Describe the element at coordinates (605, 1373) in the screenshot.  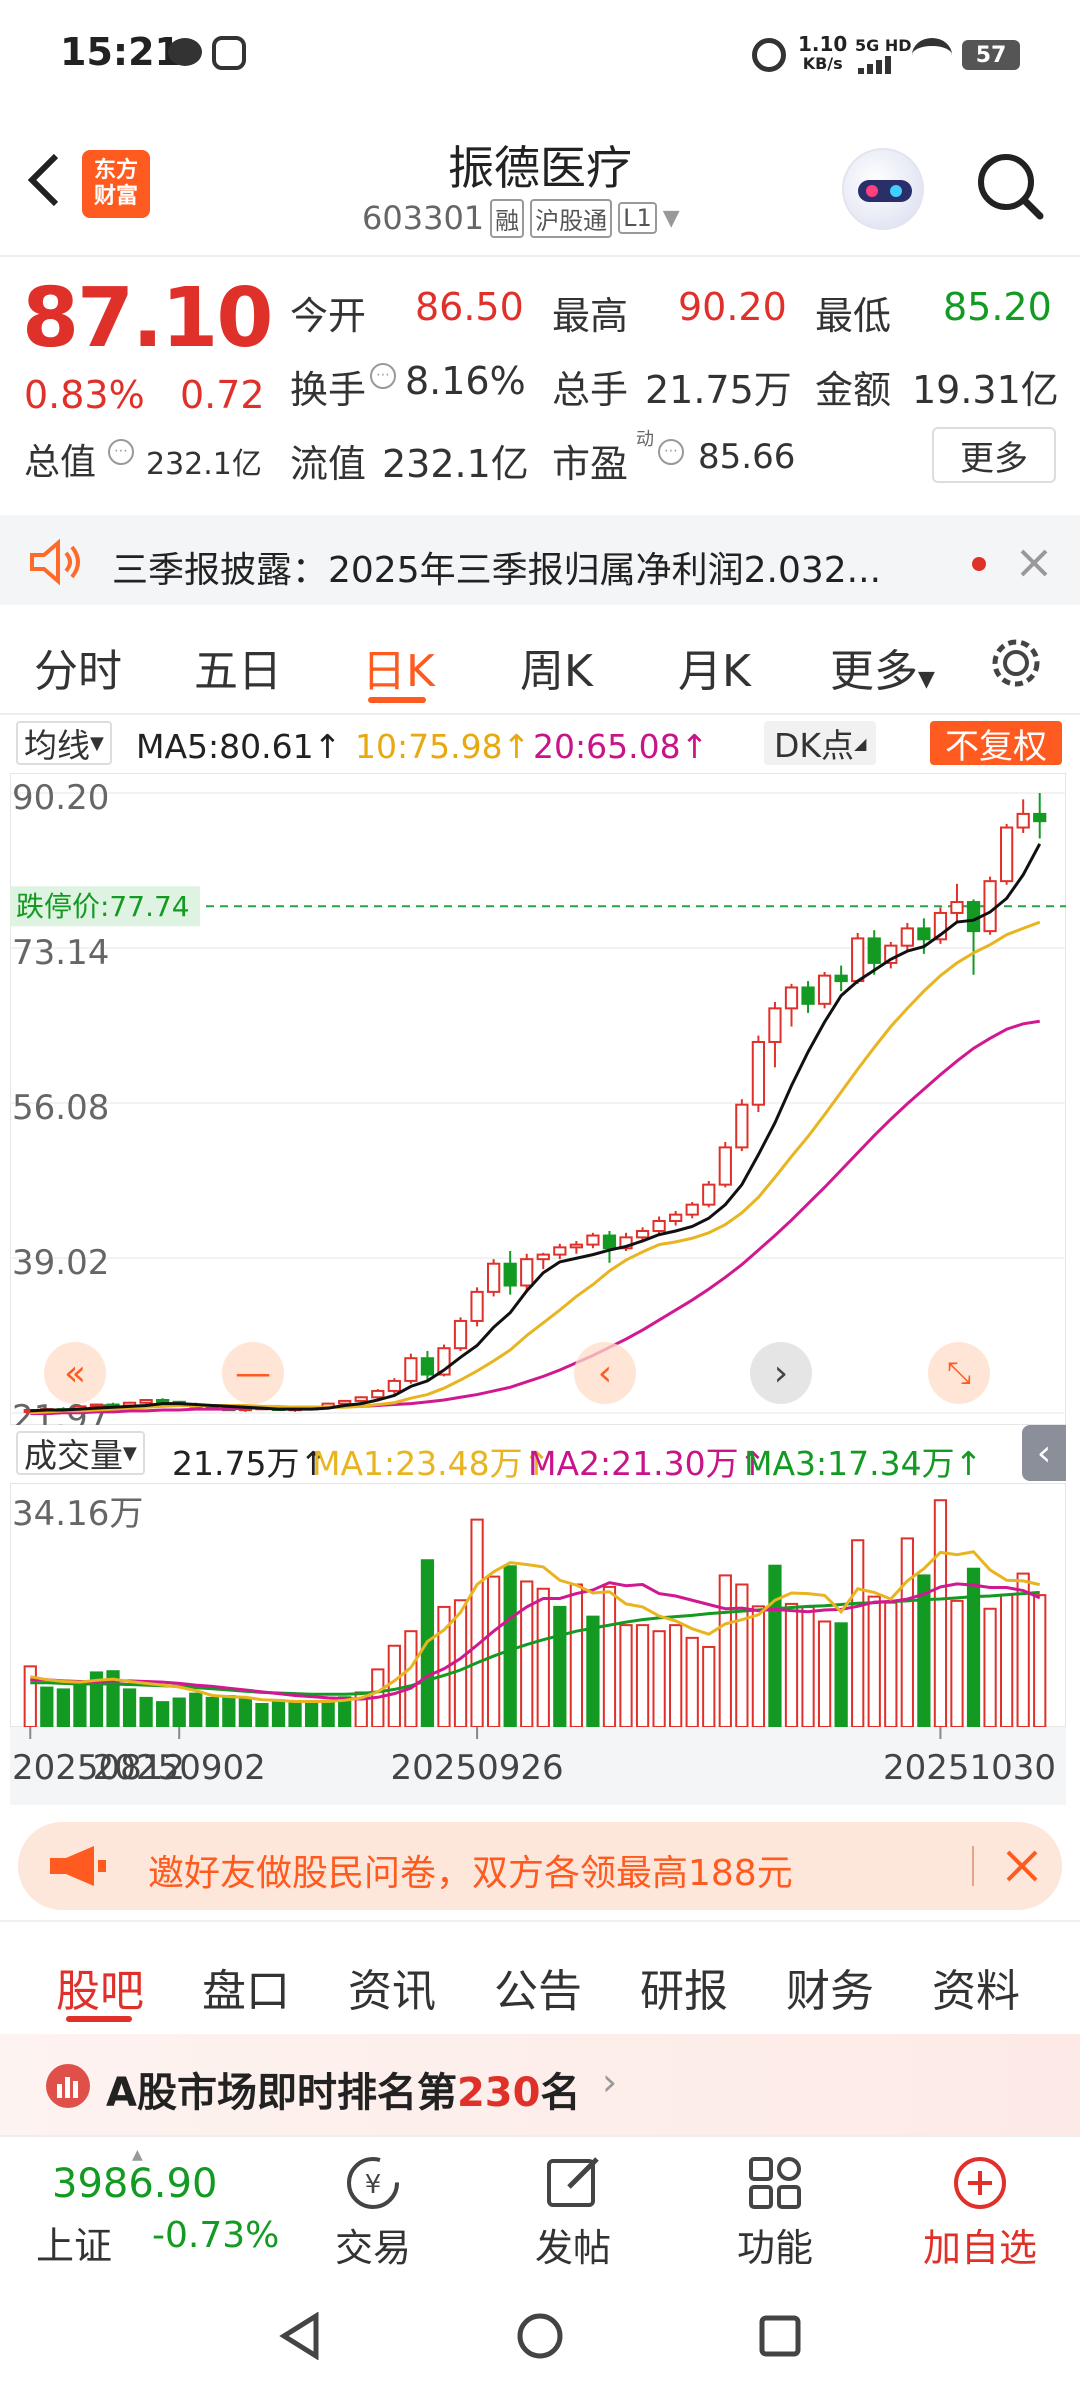
I see `scroll-left-button: ‹` at that location.